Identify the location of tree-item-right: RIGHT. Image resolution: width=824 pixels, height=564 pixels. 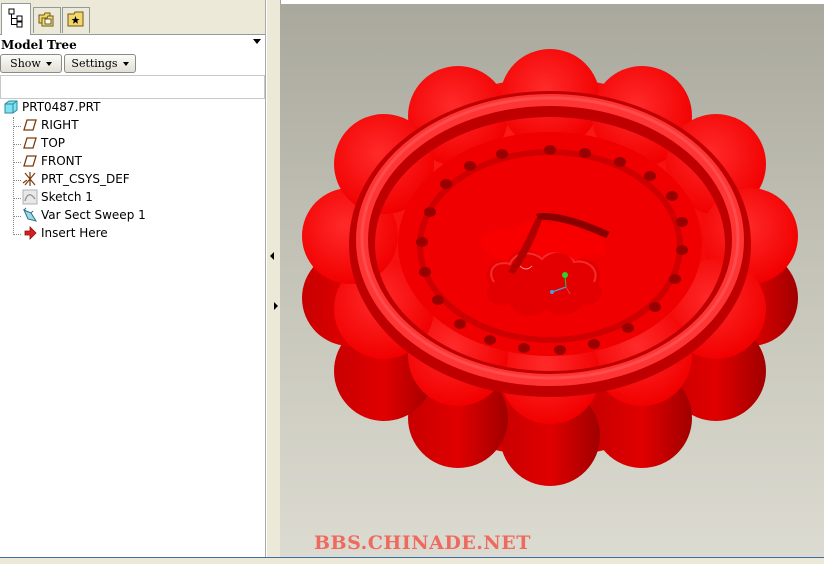
(50, 125).